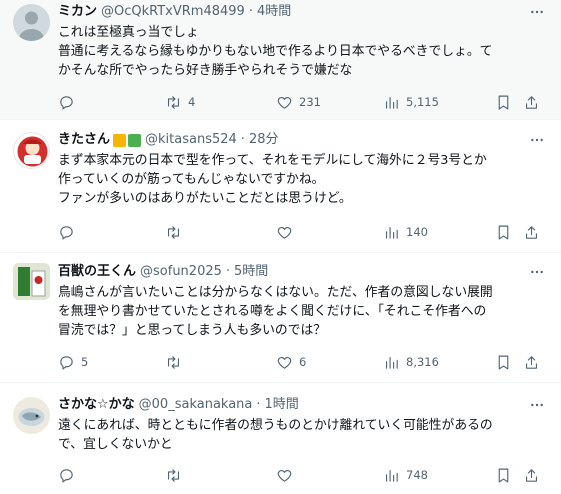 The image size is (561, 494). What do you see at coordinates (191, 140) in the screenshot?
I see `user-handle: @kitasans524` at bounding box center [191, 140].